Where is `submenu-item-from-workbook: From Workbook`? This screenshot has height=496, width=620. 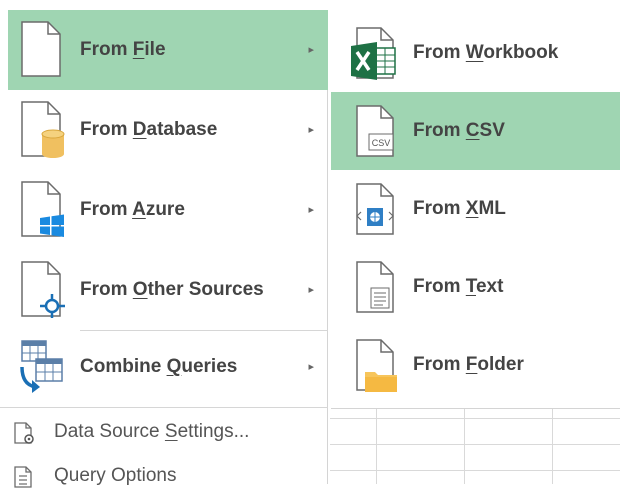
submenu-item-from-workbook: From Workbook is located at coordinates (475, 53).